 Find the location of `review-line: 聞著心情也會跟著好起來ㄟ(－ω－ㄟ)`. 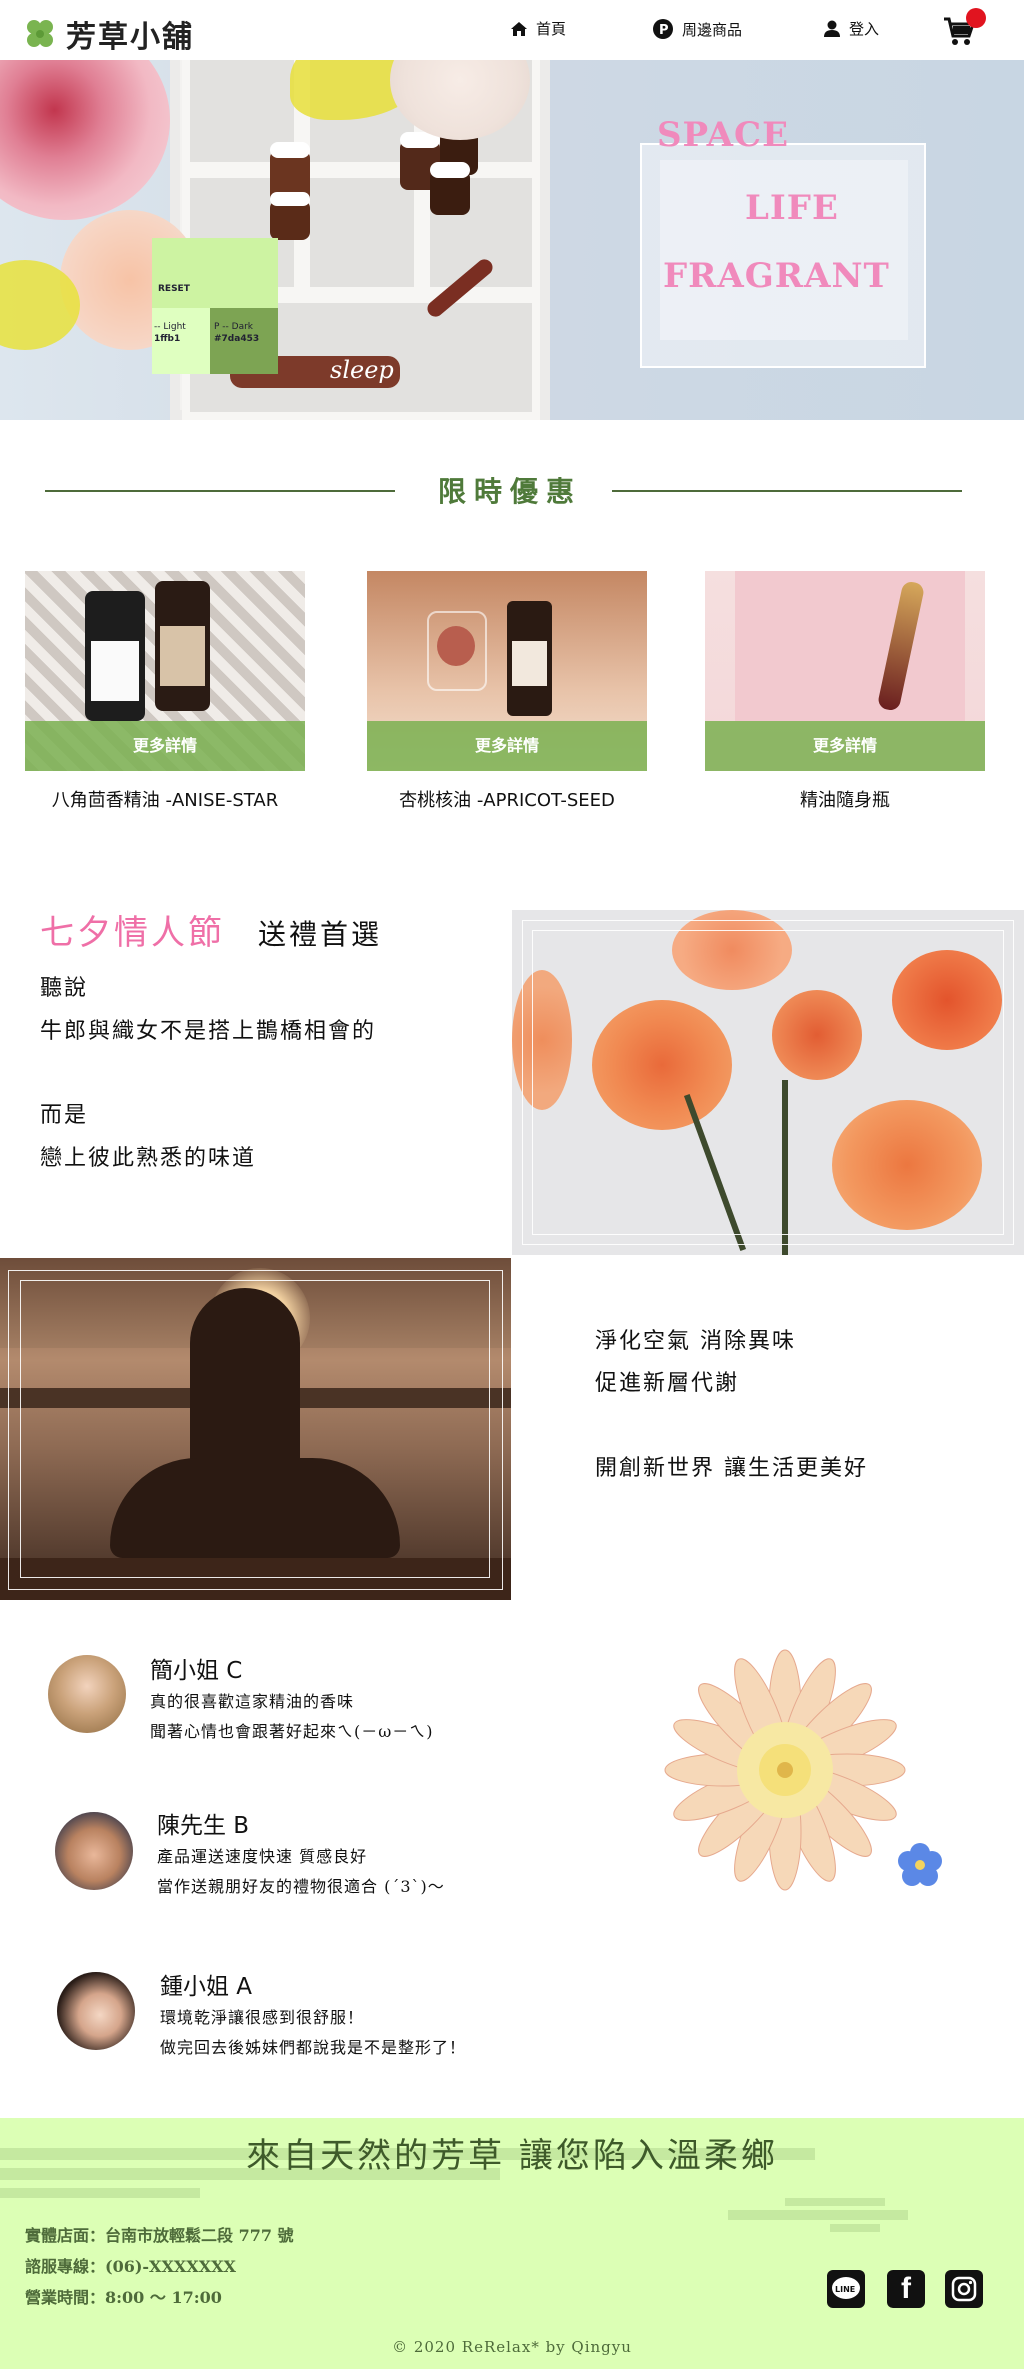

review-line: 聞著心情也會跟著好起來ㄟ(－ω－ㄟ) is located at coordinates (292, 1731).